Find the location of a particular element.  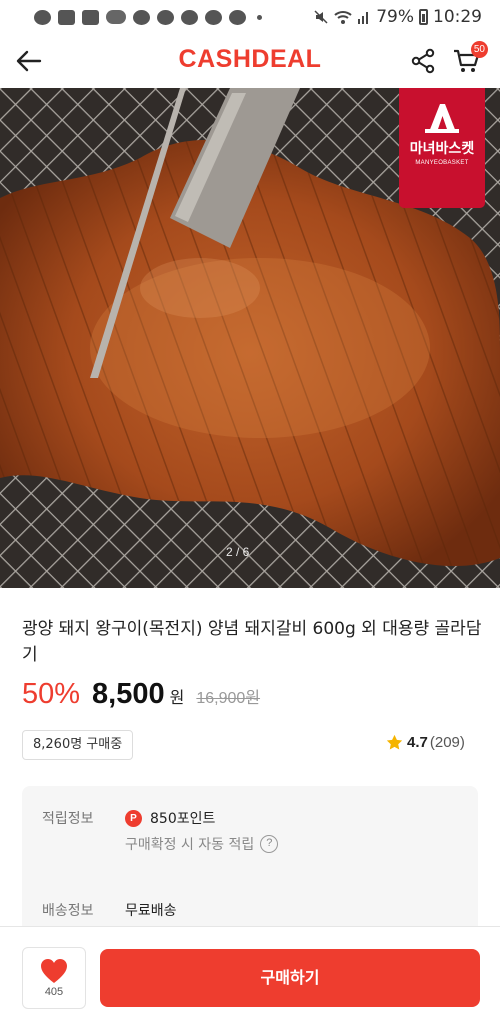

cart-button: 50 is located at coordinates (468, 59).